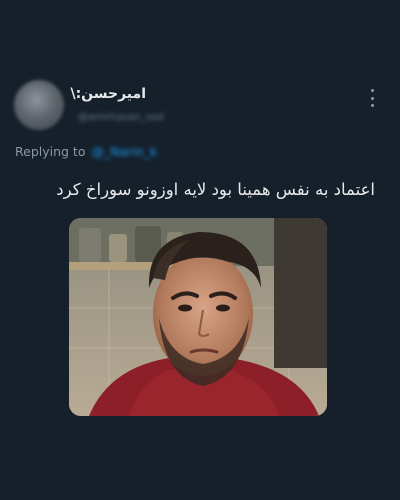 The width and height of the screenshot is (400, 500). What do you see at coordinates (39, 105) in the screenshot?
I see `avatar` at bounding box center [39, 105].